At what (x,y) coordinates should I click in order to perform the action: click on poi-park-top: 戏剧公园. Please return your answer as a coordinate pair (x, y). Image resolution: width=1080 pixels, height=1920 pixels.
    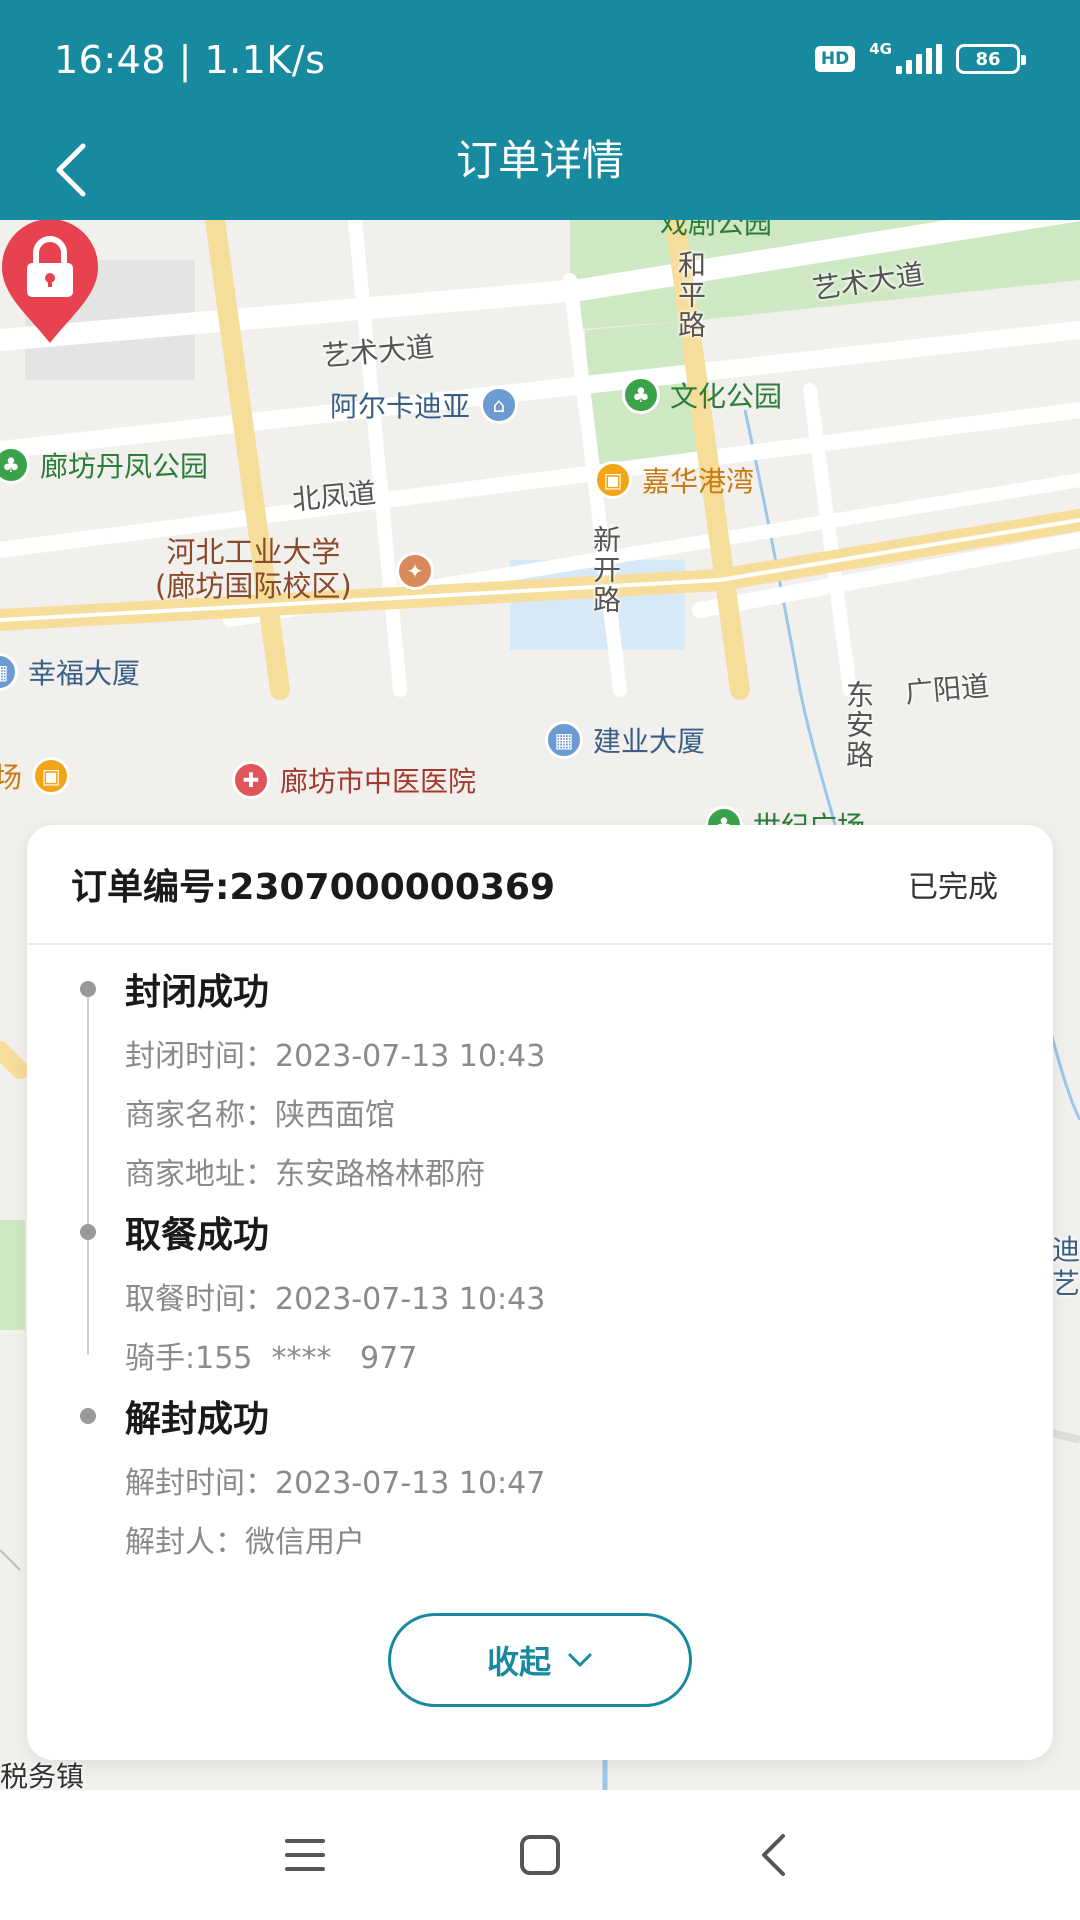
    Looking at the image, I should click on (716, 231).